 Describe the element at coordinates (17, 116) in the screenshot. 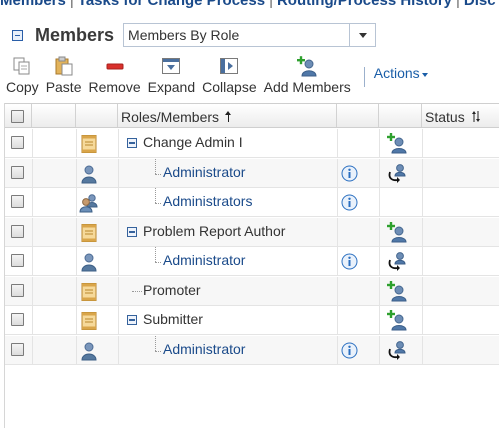

I see `select-all-checkbox` at that location.